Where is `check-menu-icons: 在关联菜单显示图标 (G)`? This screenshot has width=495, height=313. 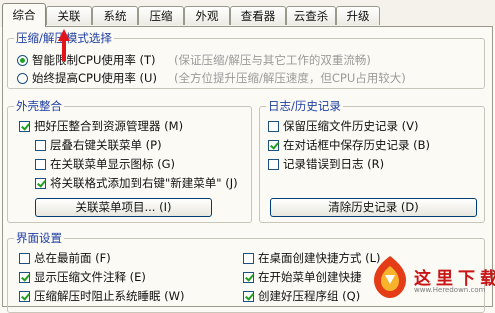
check-menu-icons: 在关联菜单显示图标 (G) is located at coordinates (105, 164).